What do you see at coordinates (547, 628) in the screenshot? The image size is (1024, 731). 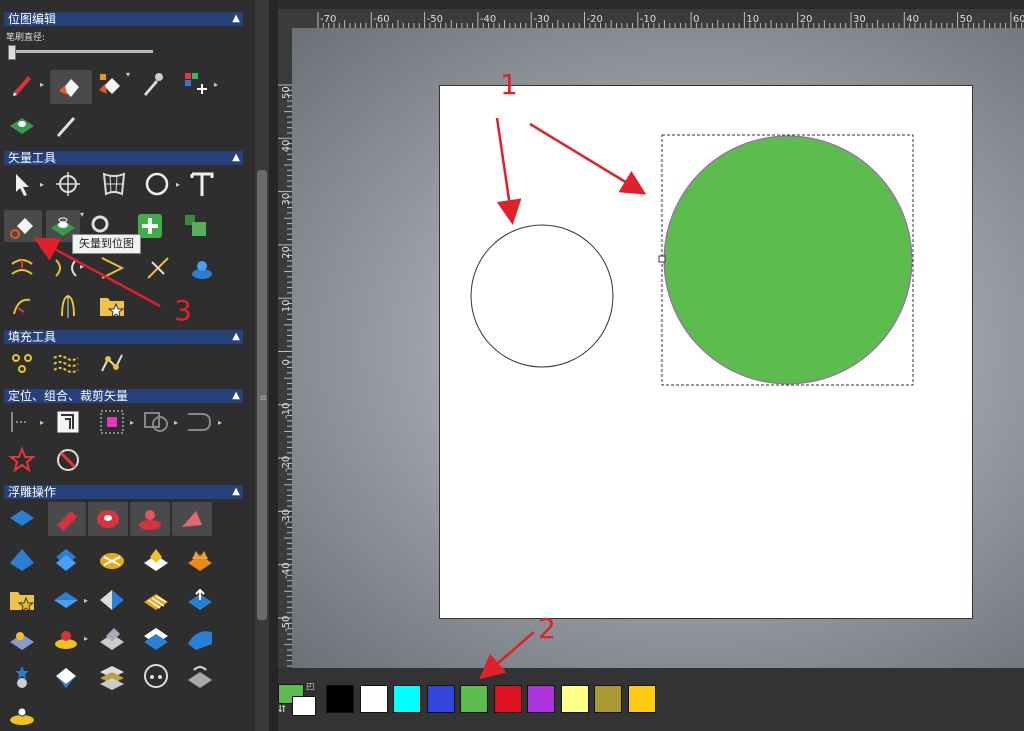 I see `annotation-label-2: 2` at bounding box center [547, 628].